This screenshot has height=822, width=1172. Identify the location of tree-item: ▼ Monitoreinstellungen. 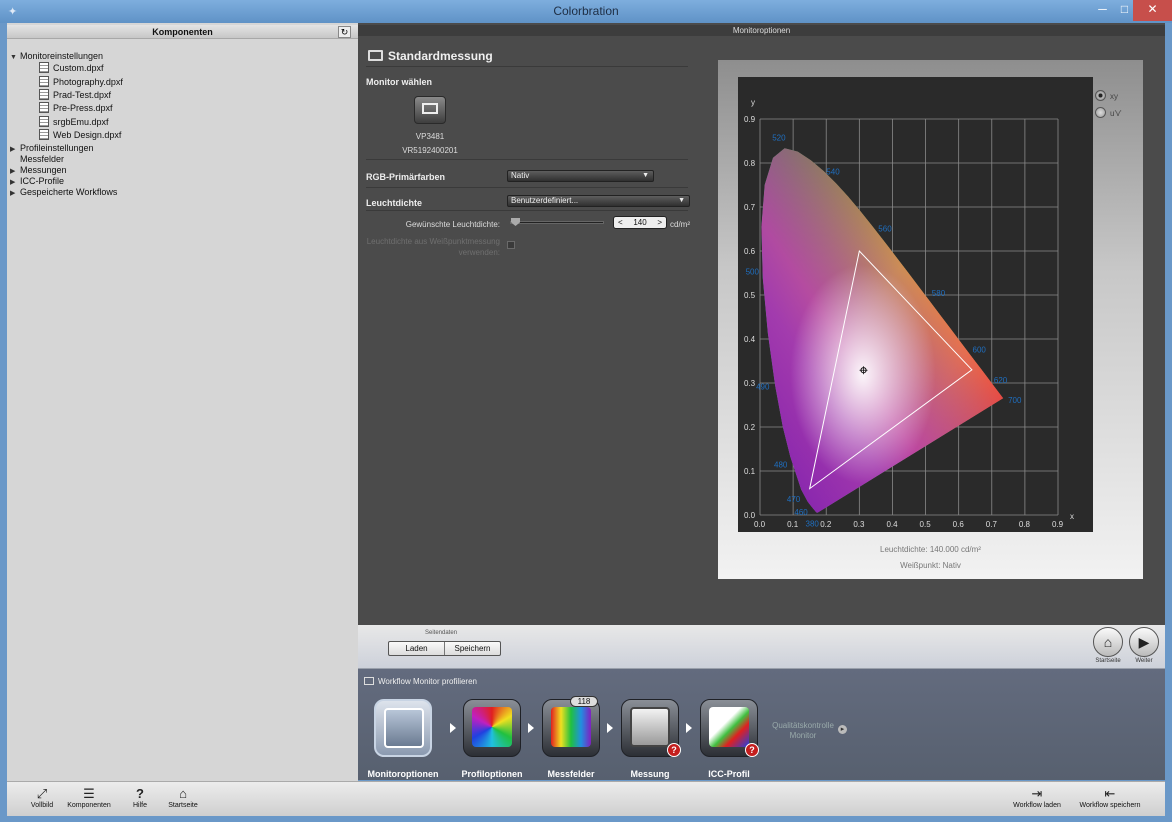
(55, 57).